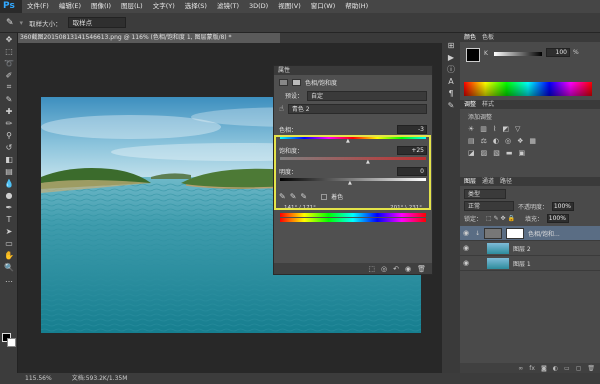 The width and height of the screenshot is (600, 384). What do you see at coordinates (9, 171) in the screenshot?
I see `gradient-tool-icon: ▤` at bounding box center [9, 171].